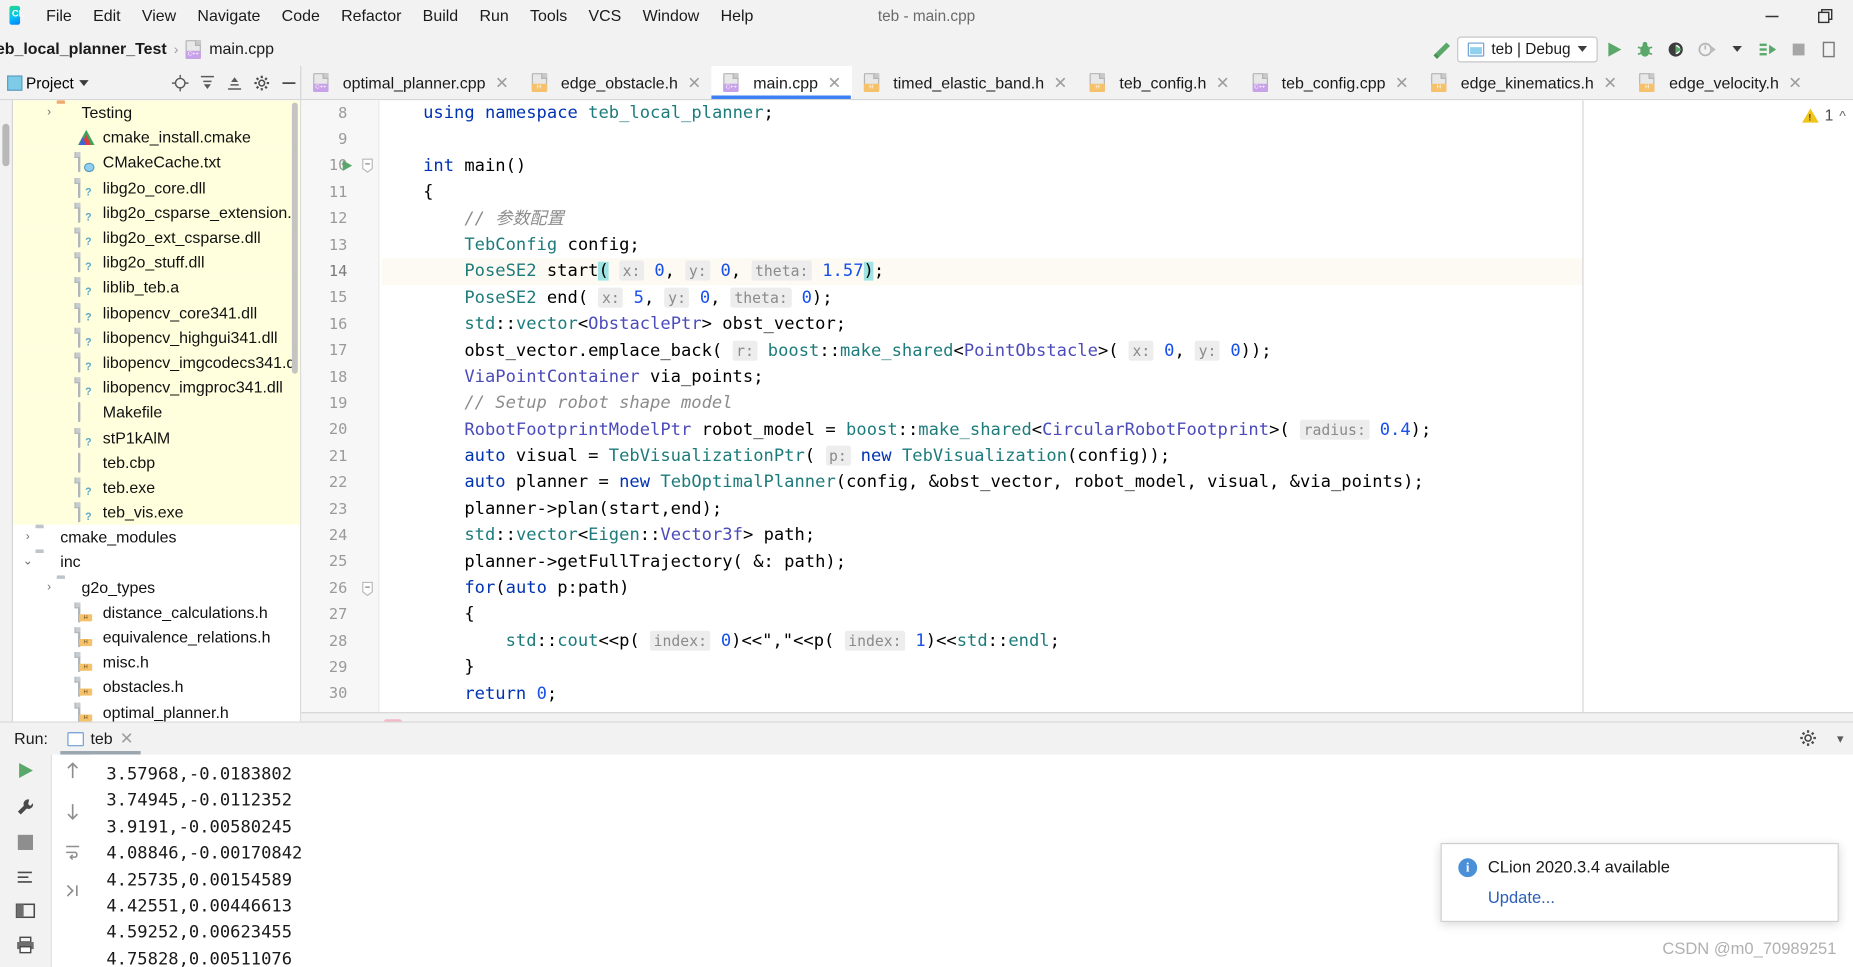 The height and width of the screenshot is (967, 1853). Describe the element at coordinates (100, 739) in the screenshot. I see `run-tab-teb: teb ✕` at that location.